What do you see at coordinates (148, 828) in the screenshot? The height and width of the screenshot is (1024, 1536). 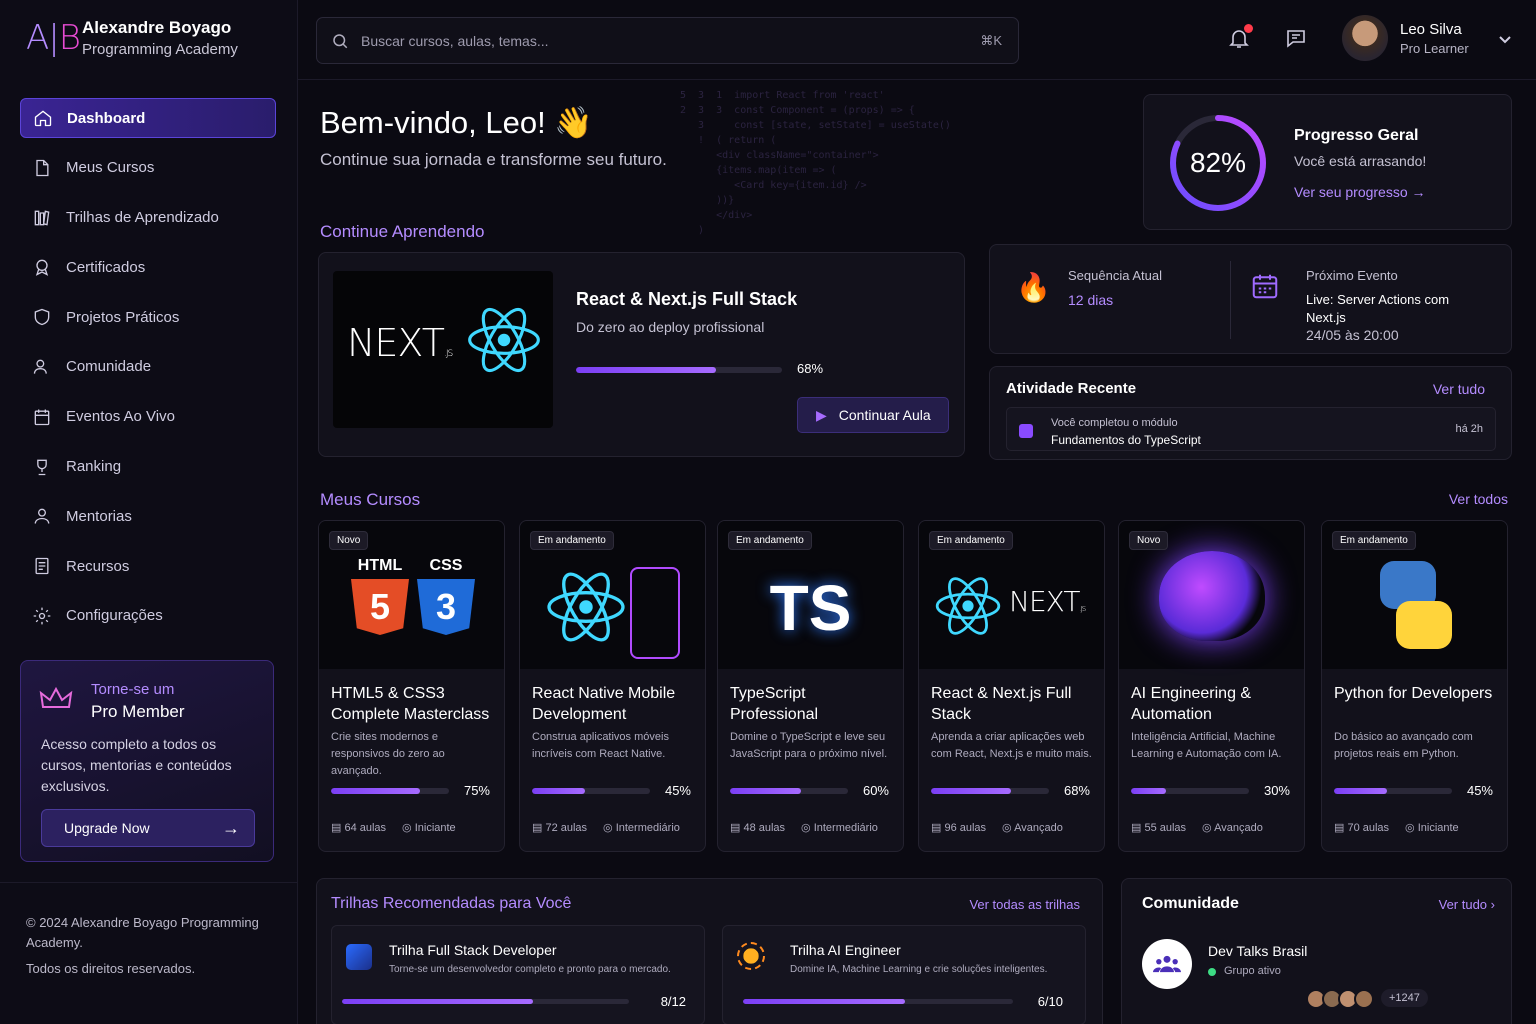 I see `upgrade-button: Upgrade Now →` at bounding box center [148, 828].